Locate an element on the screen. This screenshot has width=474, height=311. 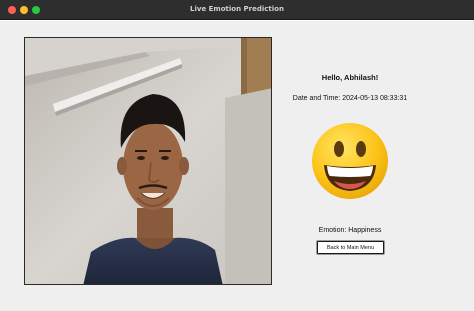
greeting-text: Hello, Abhilash! is located at coordinates (350, 77).